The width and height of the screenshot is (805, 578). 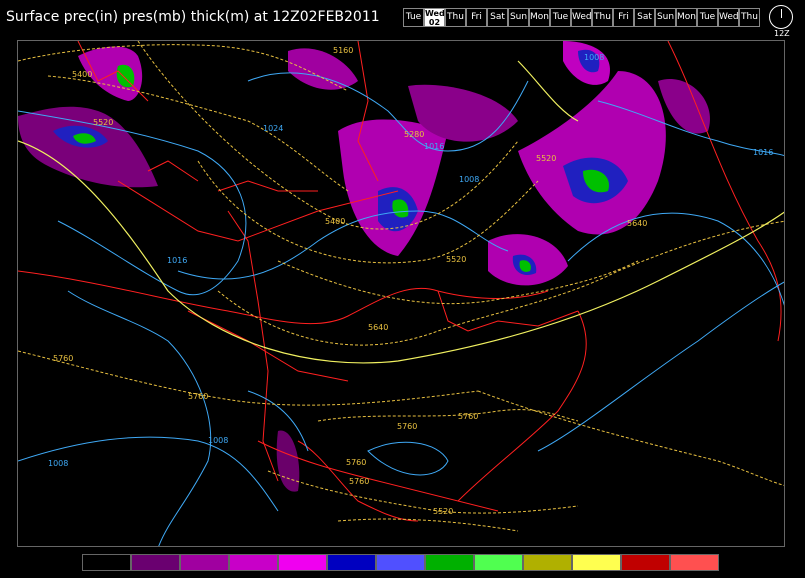 I want to click on precip-color-legend, so click(x=400, y=562).